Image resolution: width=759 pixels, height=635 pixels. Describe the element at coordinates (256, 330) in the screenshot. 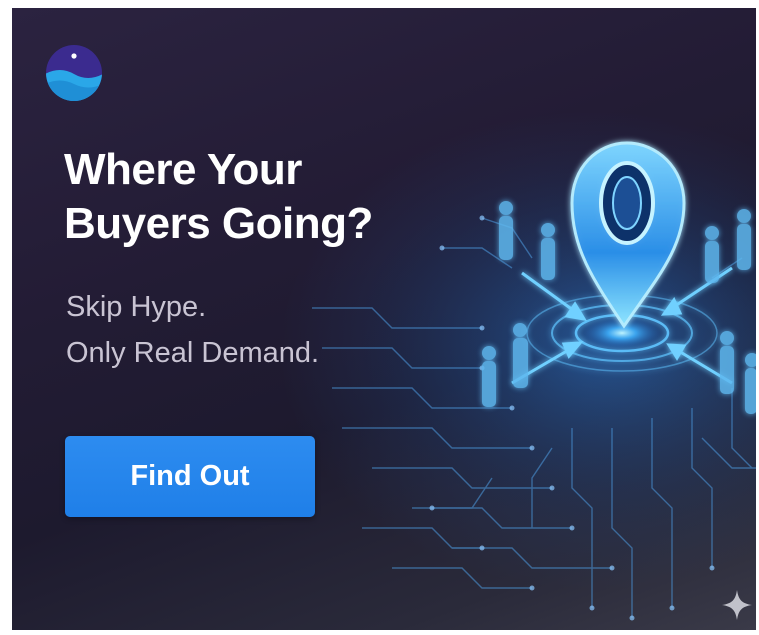

I see `subheadline: Skip Hype. Only Real Demand.` at that location.